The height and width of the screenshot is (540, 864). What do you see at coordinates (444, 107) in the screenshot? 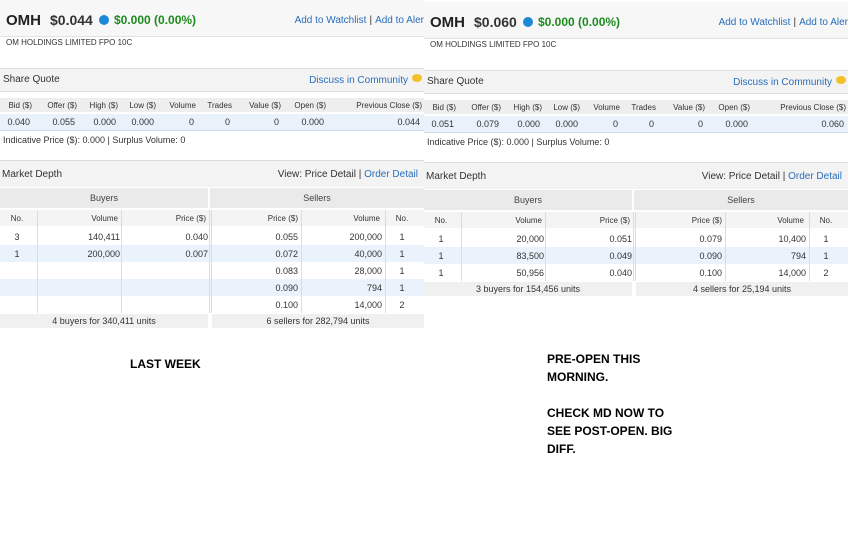
I see `quote-column-header: Bid ($)` at bounding box center [444, 107].